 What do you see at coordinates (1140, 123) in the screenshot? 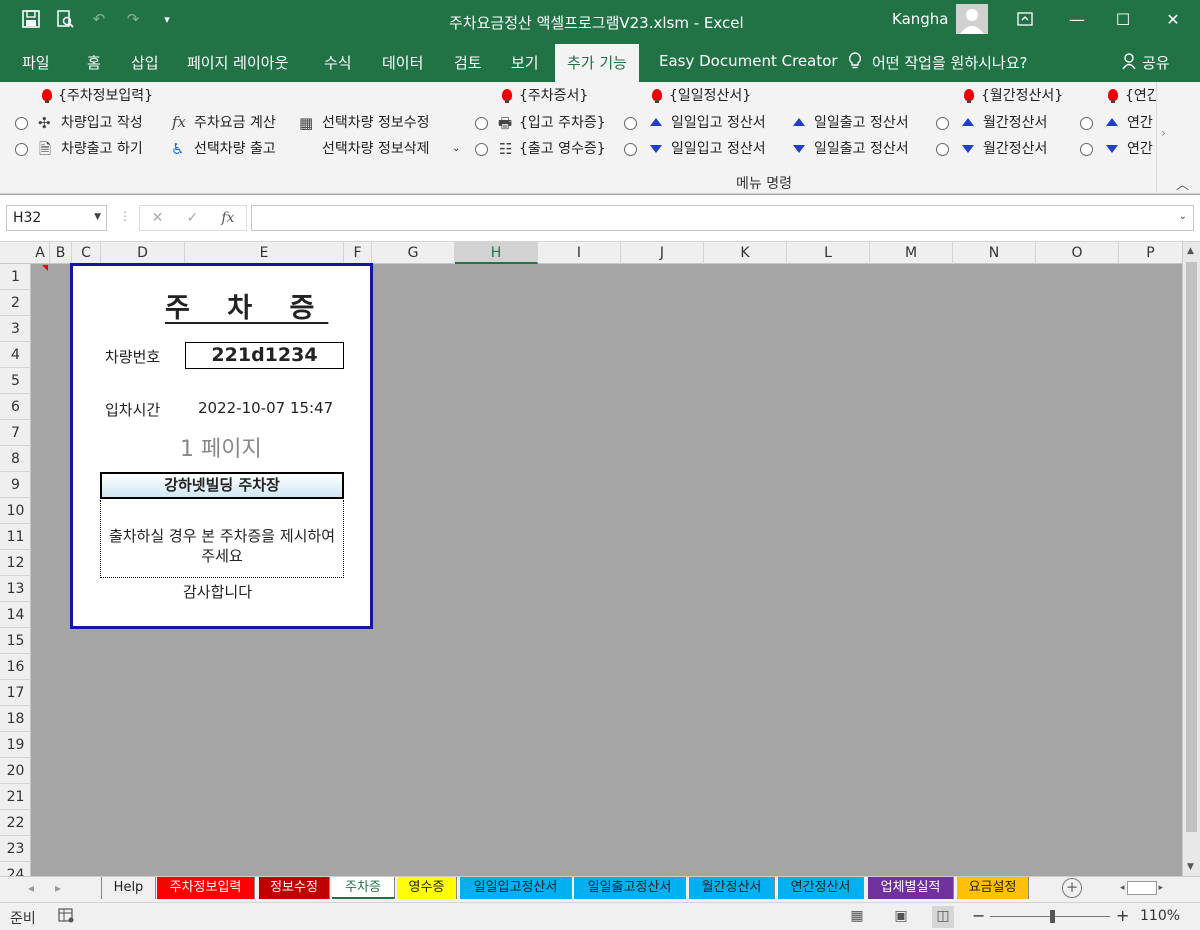
I see `btn-annual-up: 연간` at bounding box center [1140, 123].